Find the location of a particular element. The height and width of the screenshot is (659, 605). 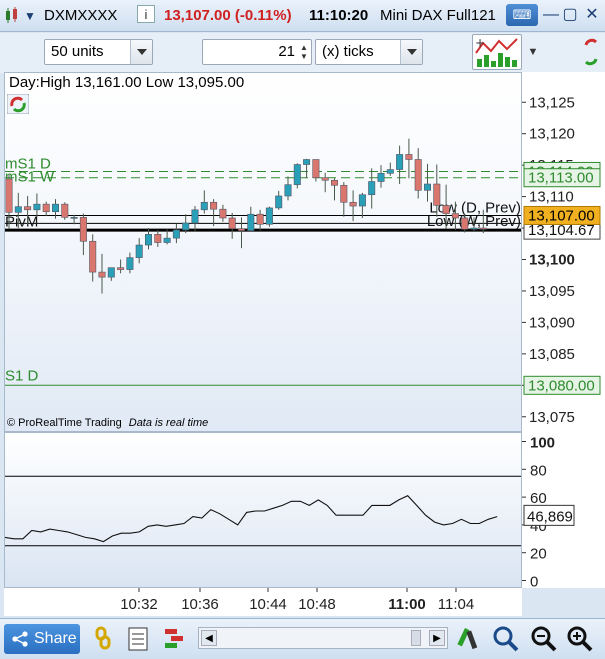

oscillator-tick-label: 60 is located at coordinates (538, 498).